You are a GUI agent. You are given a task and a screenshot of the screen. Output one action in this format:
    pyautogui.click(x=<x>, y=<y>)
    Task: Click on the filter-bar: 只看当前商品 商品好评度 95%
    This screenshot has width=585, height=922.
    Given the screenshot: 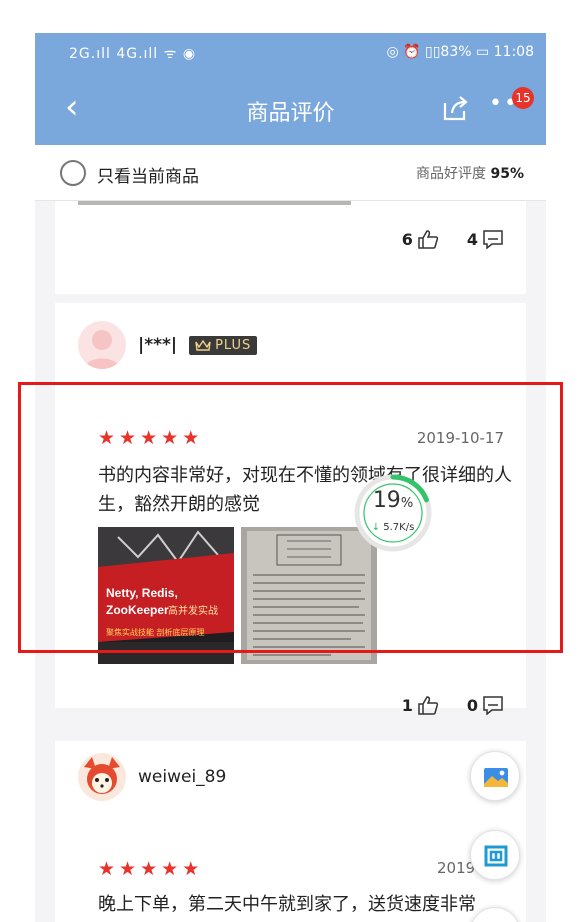 What is the action you would take?
    pyautogui.click(x=290, y=173)
    